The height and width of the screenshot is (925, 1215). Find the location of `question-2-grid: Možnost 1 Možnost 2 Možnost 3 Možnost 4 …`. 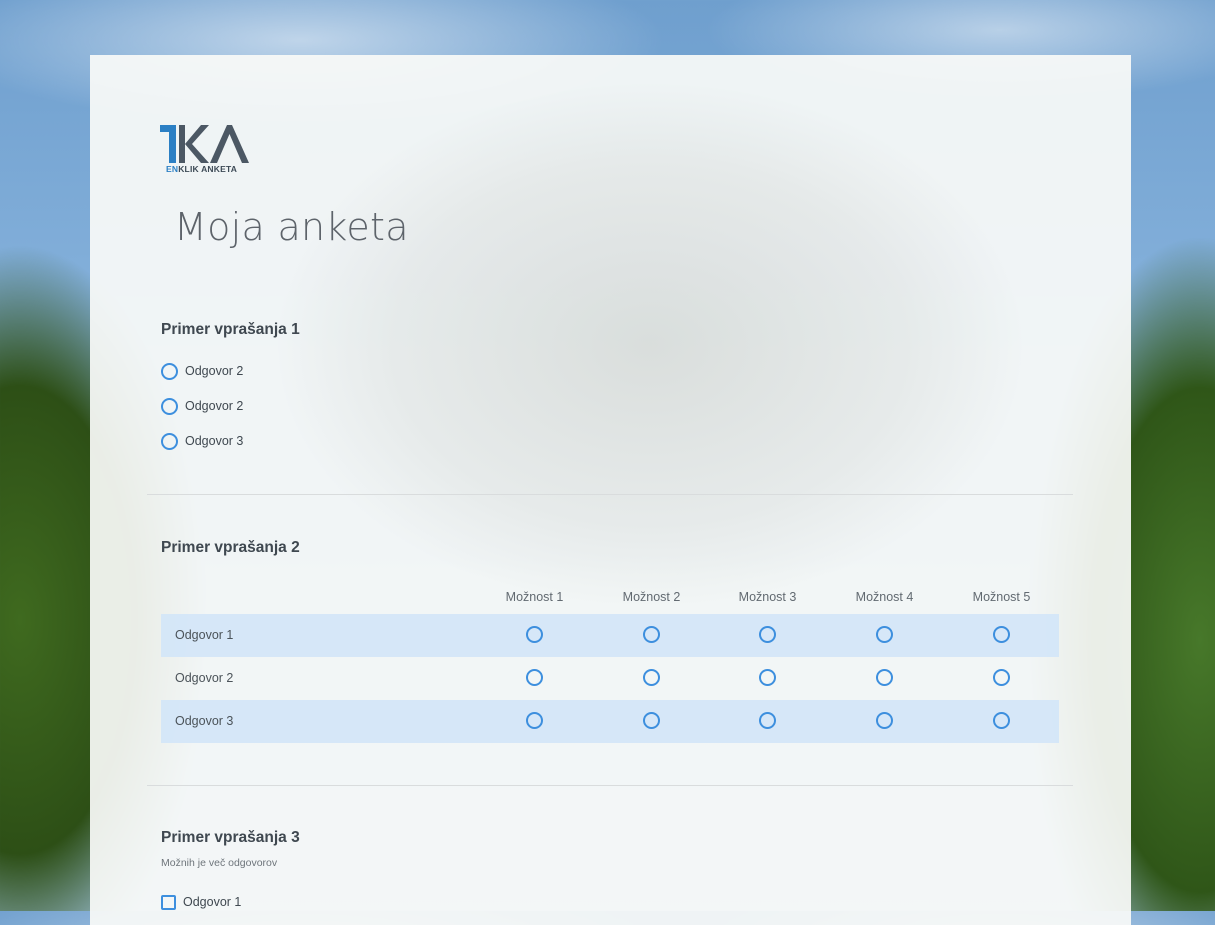

question-2-grid: Možnost 1 Možnost 2 Možnost 3 Možnost 4 … is located at coordinates (610, 663).